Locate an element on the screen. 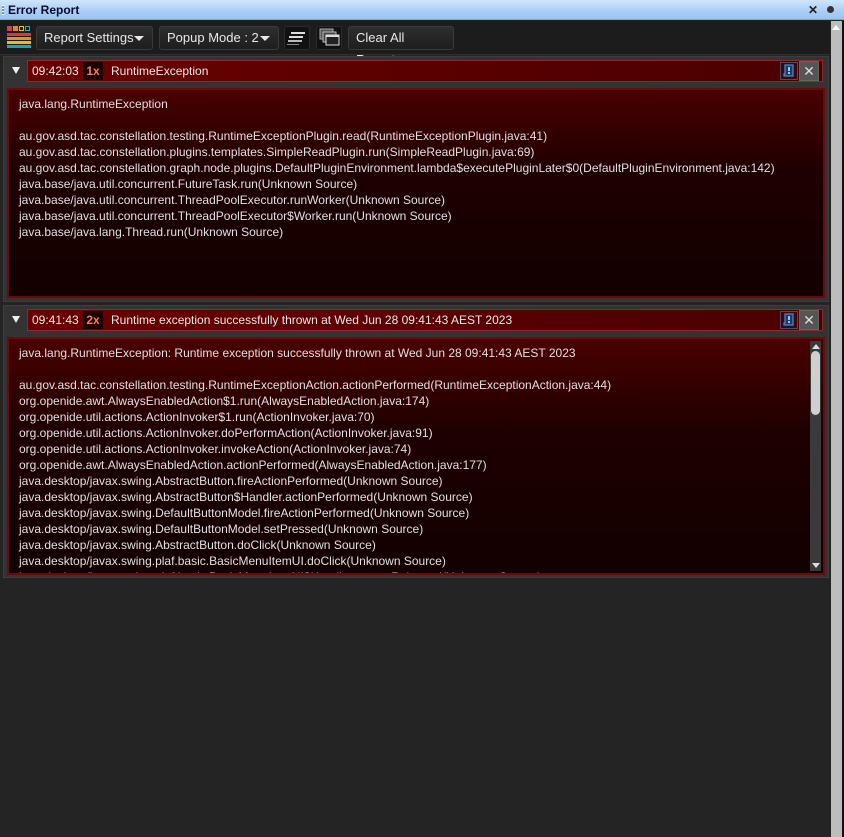 The image size is (844, 837). report-summary-bar: 09:42:03 1x RuntimeException ✕ is located at coordinates (425, 71).